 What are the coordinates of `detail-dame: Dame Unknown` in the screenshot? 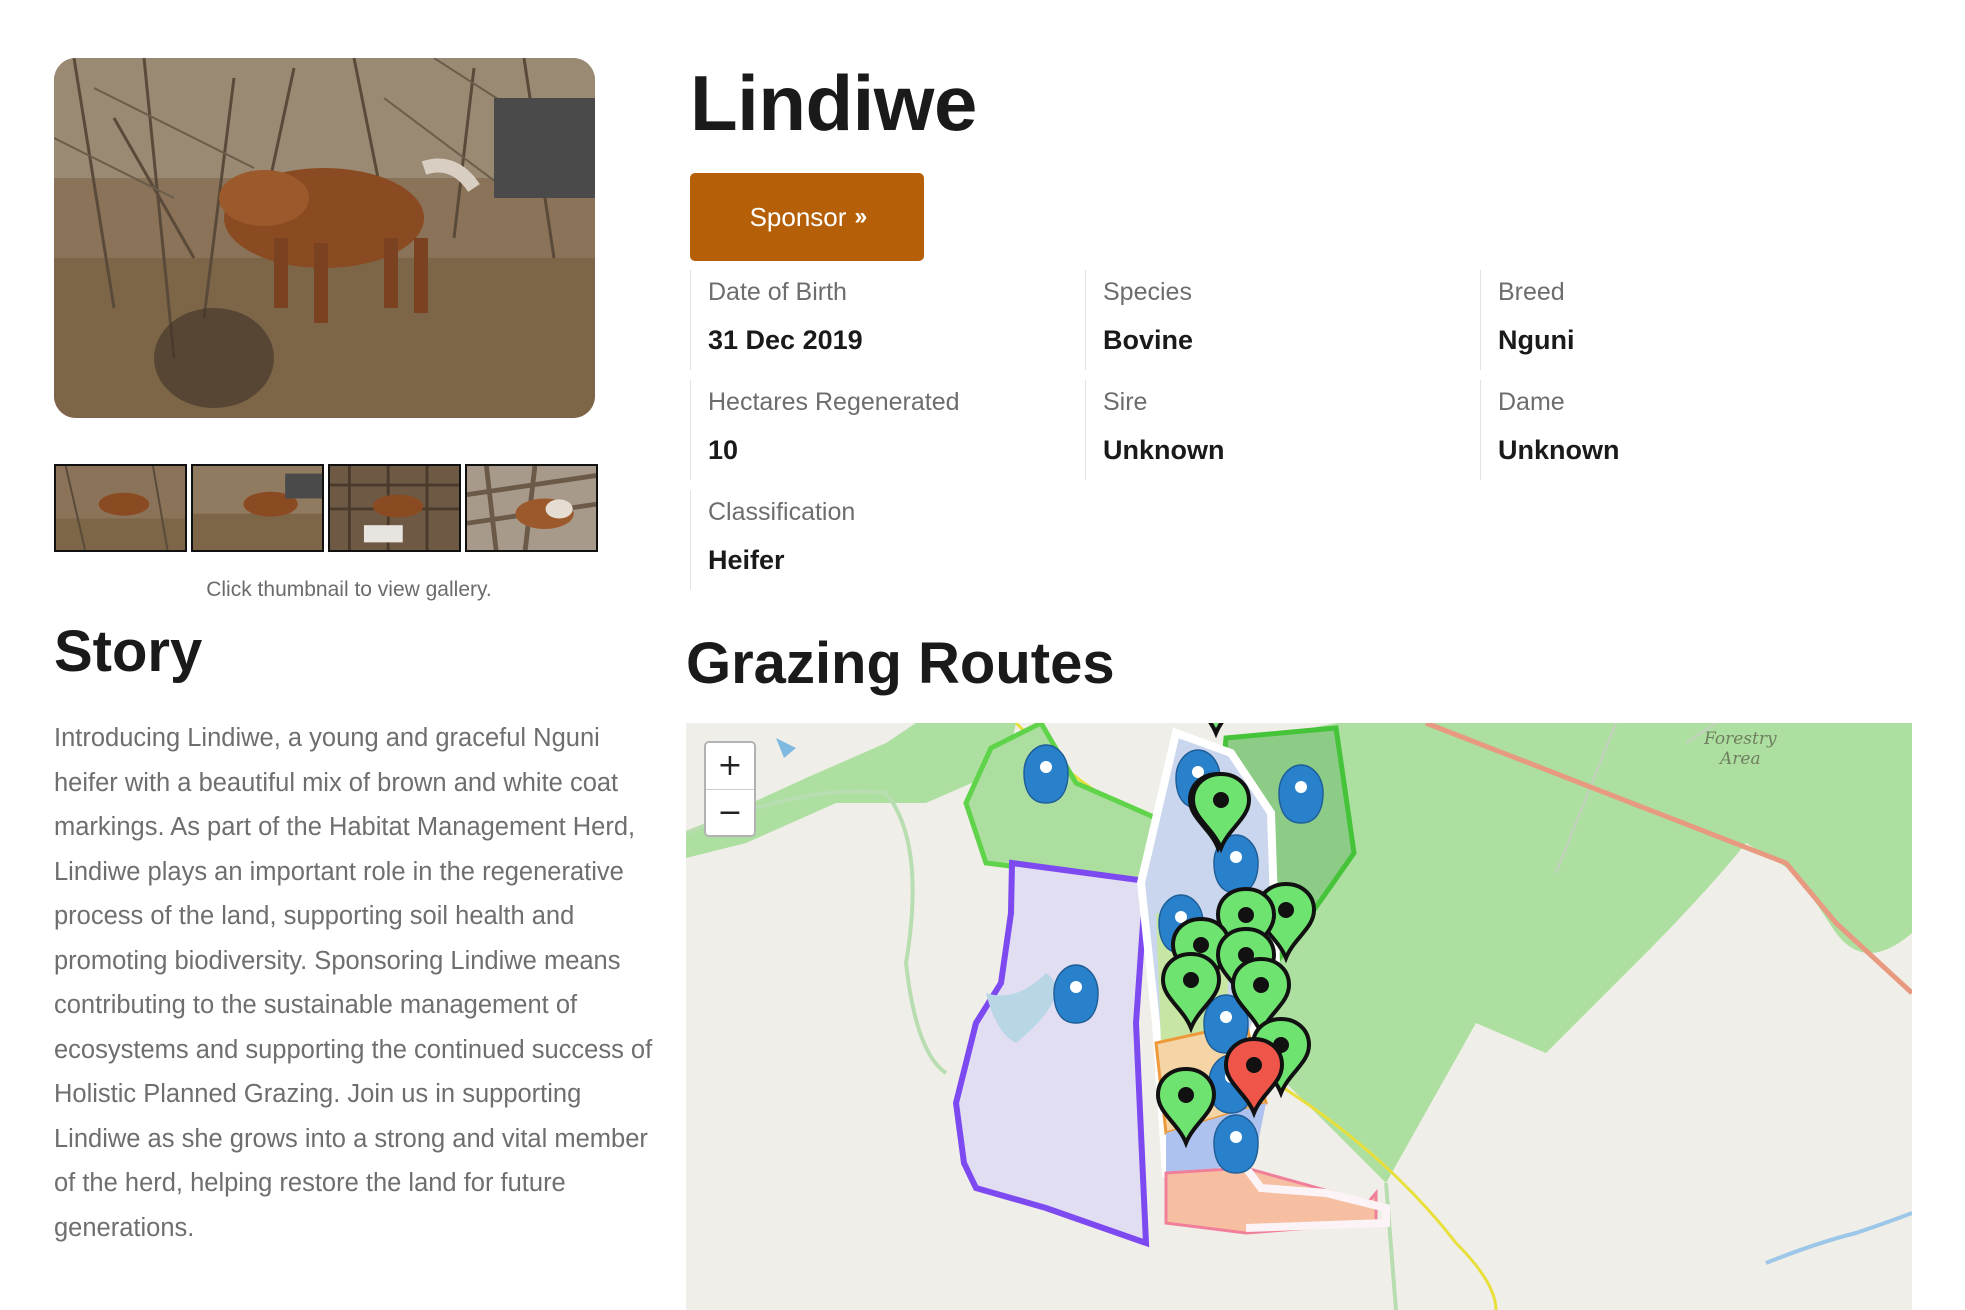 It's located at (1677, 430).